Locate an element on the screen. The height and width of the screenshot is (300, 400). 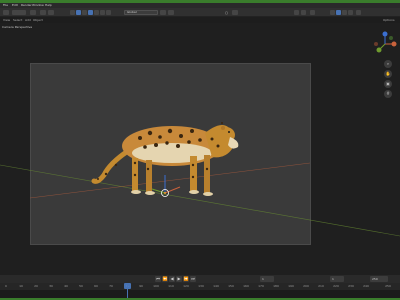
viewport-gizmo-toggle is located at coordinates (296, 12).